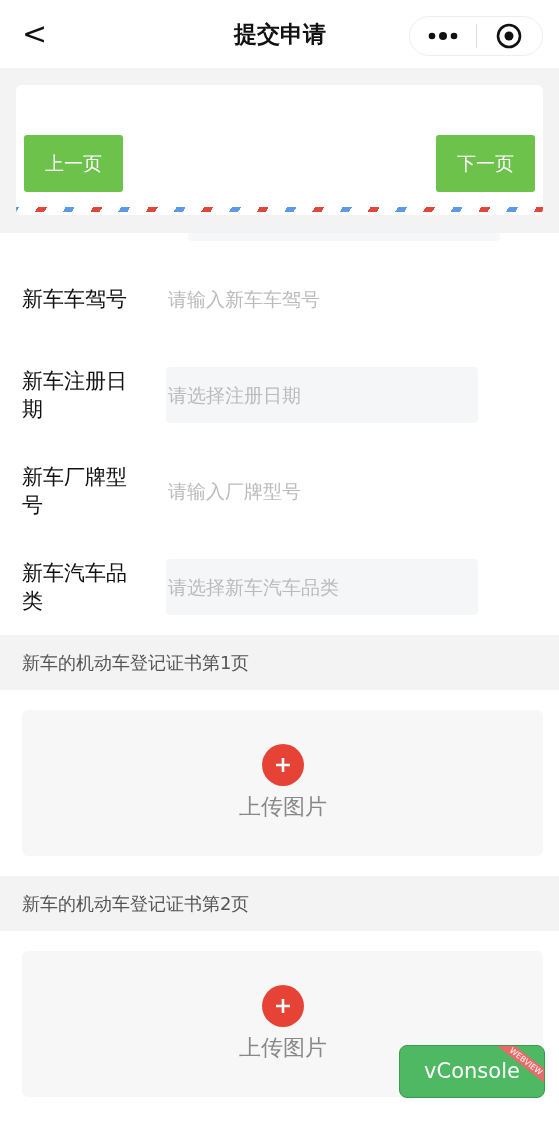 This screenshot has width=559, height=1126. Describe the element at coordinates (322, 587) in the screenshot. I see `select-field: 请选择新车汽车品类` at that location.